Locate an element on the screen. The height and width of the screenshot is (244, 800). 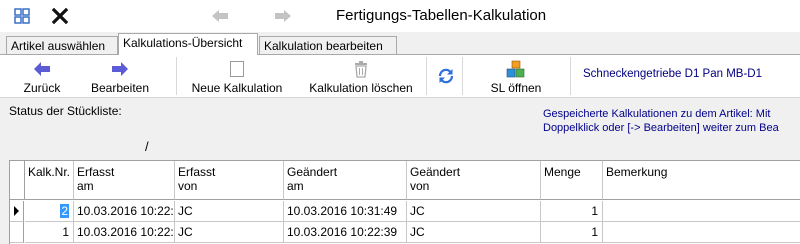
row-selector is located at coordinates (17, 232).